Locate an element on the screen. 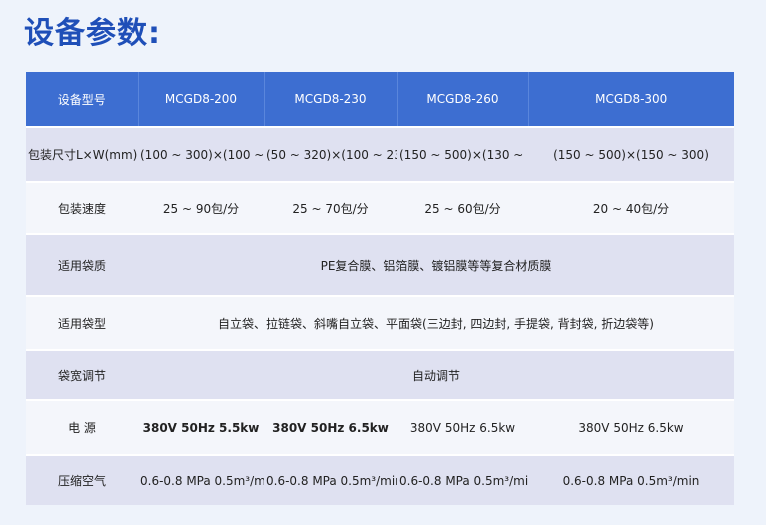  table-row: 适用袋质 PE复合膜、铝箔膜、镀铝膜等等复合材质膜 is located at coordinates (380, 264).